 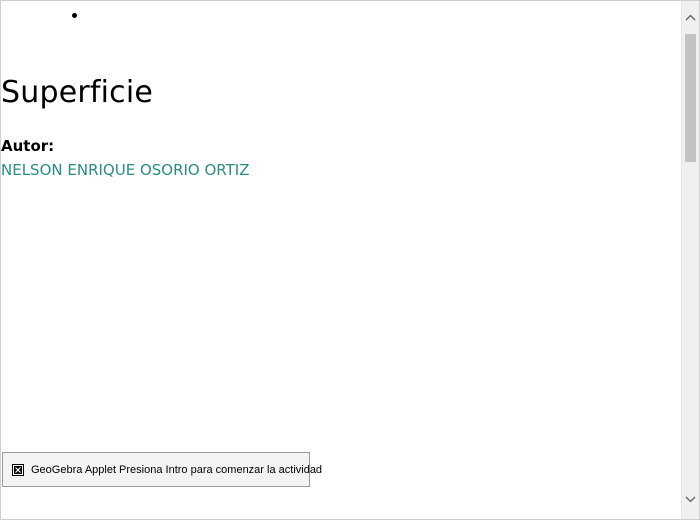 I want to click on vertical-scrollbar, so click(x=690, y=260).